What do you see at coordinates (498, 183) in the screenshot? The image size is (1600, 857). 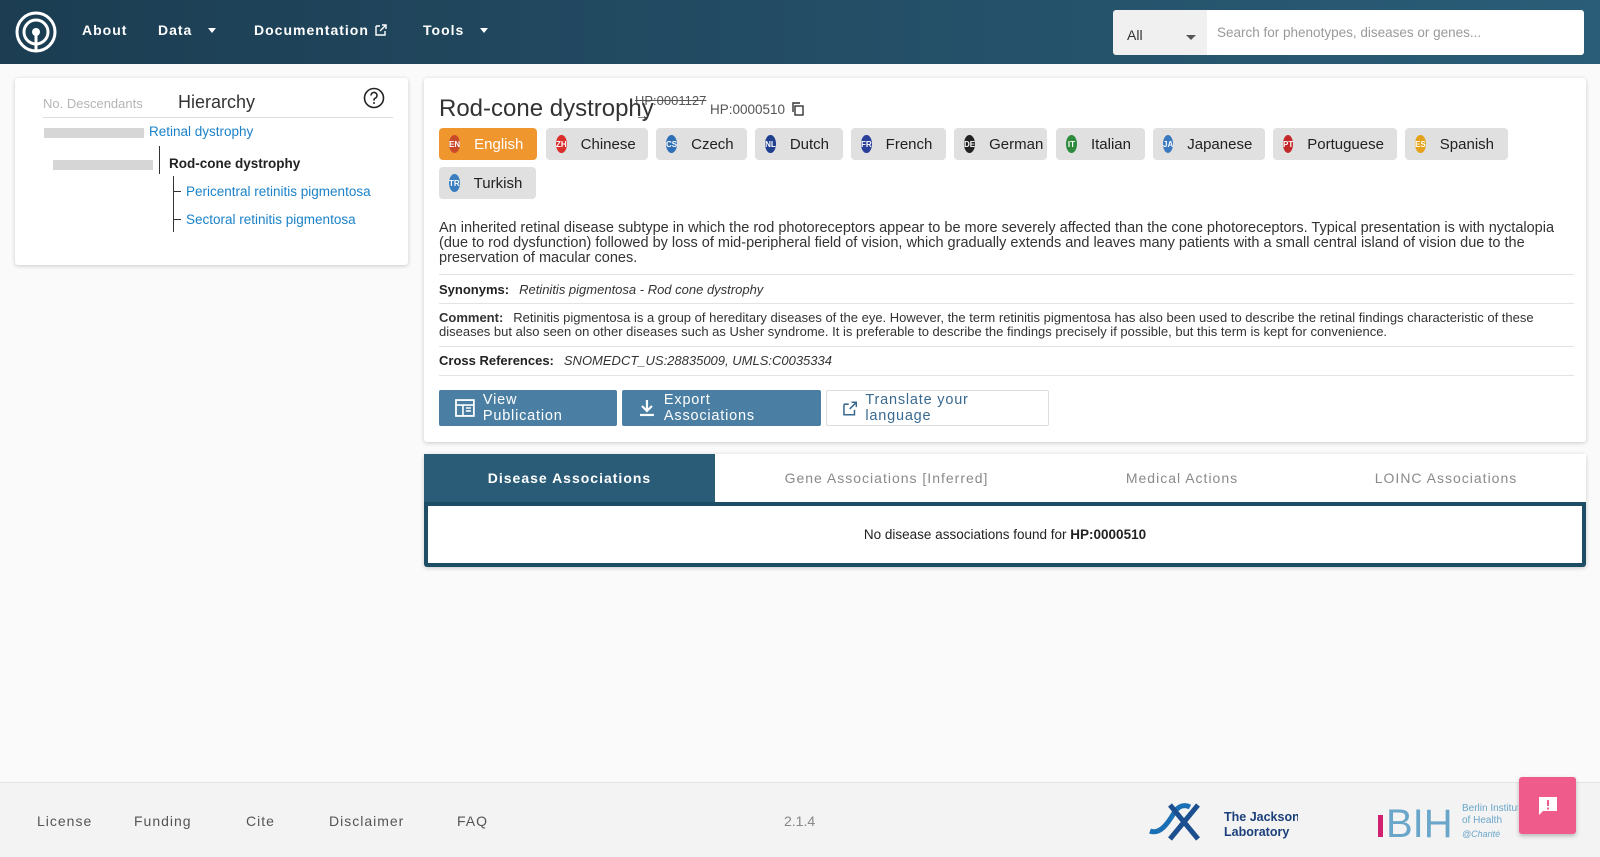 I see `language-chip-label: Turkish` at bounding box center [498, 183].